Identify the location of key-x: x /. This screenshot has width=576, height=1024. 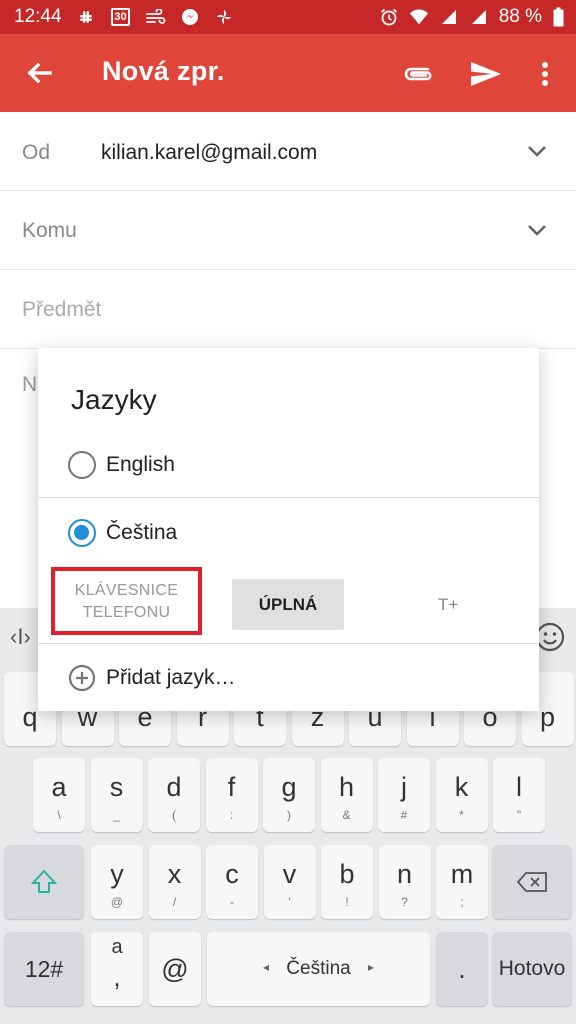
(174, 882).